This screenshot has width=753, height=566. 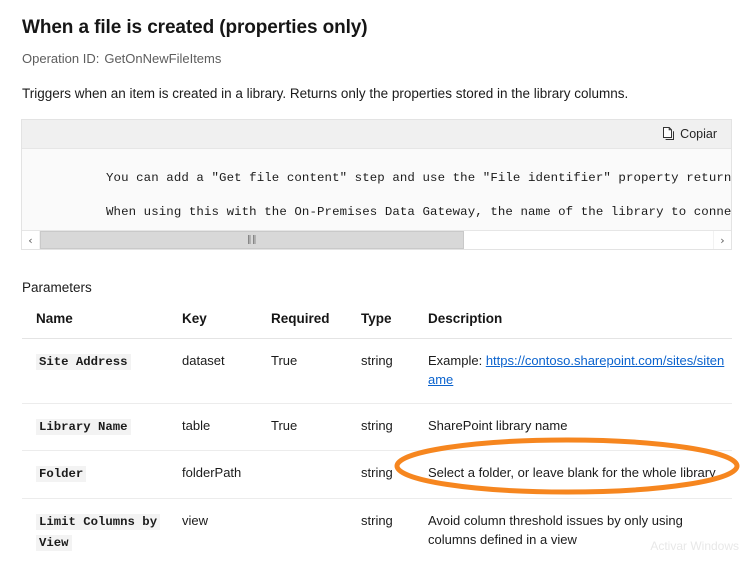 What do you see at coordinates (226, 427) in the screenshot?
I see `param-key-cell: table` at bounding box center [226, 427].